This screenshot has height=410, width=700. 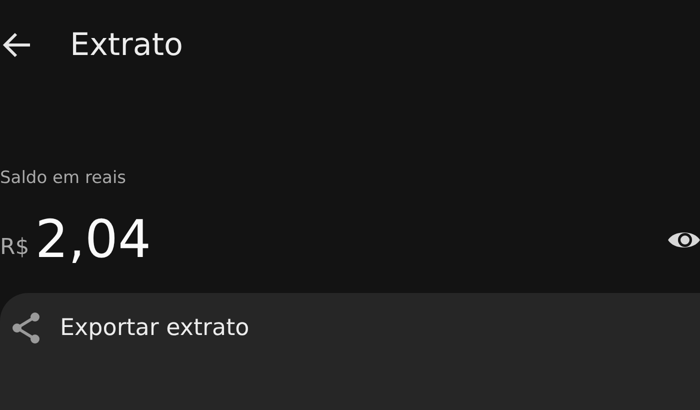 What do you see at coordinates (26, 328) in the screenshot?
I see `share-icon` at bounding box center [26, 328].